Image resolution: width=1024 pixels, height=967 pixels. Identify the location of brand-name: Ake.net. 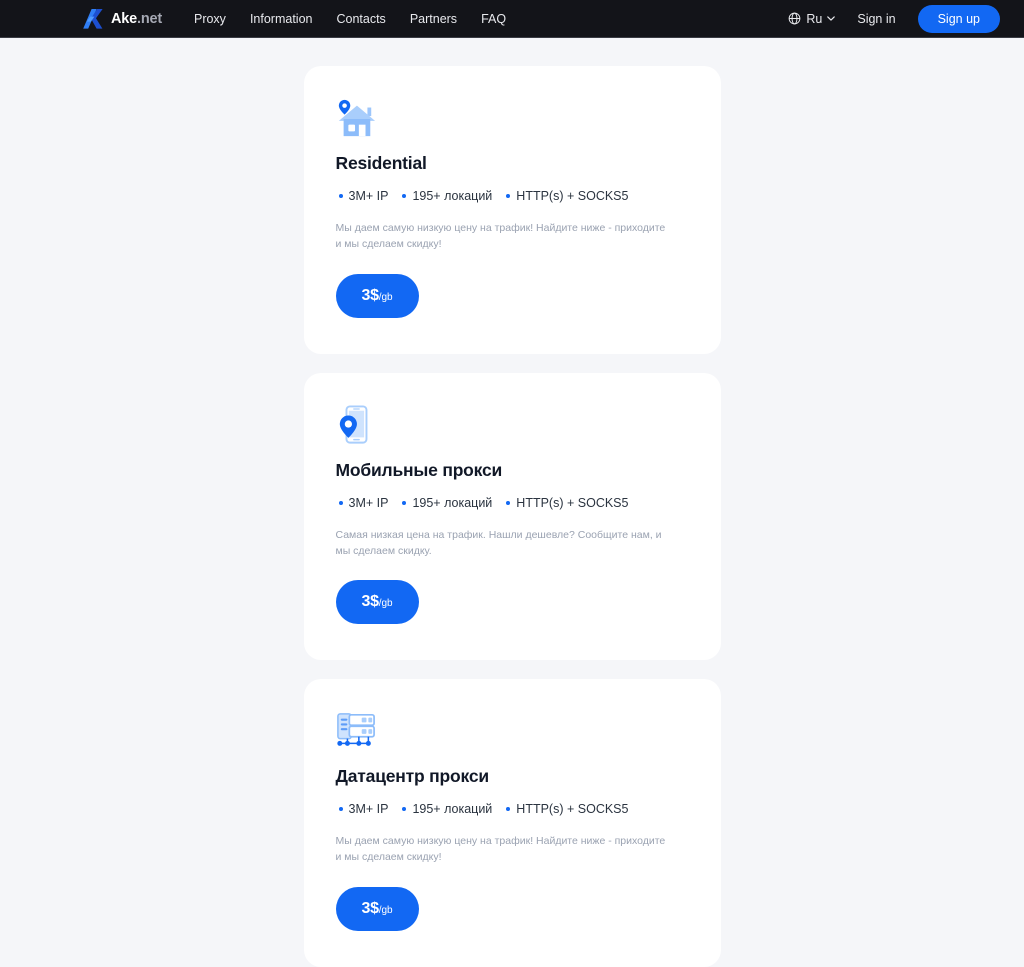
(136, 19).